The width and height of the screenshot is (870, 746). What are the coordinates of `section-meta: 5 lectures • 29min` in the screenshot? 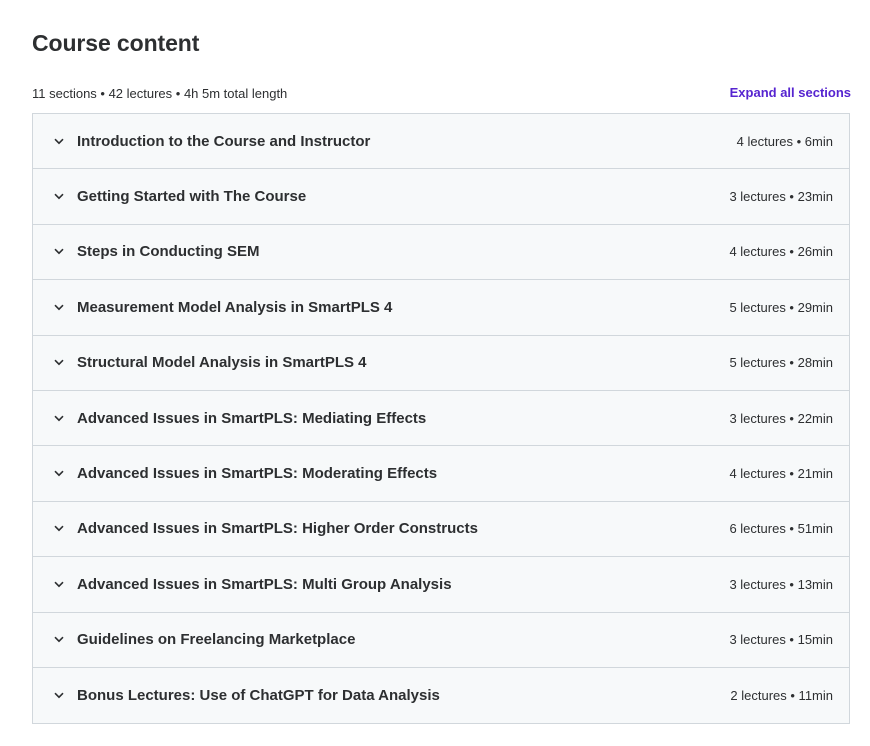 It's located at (781, 307).